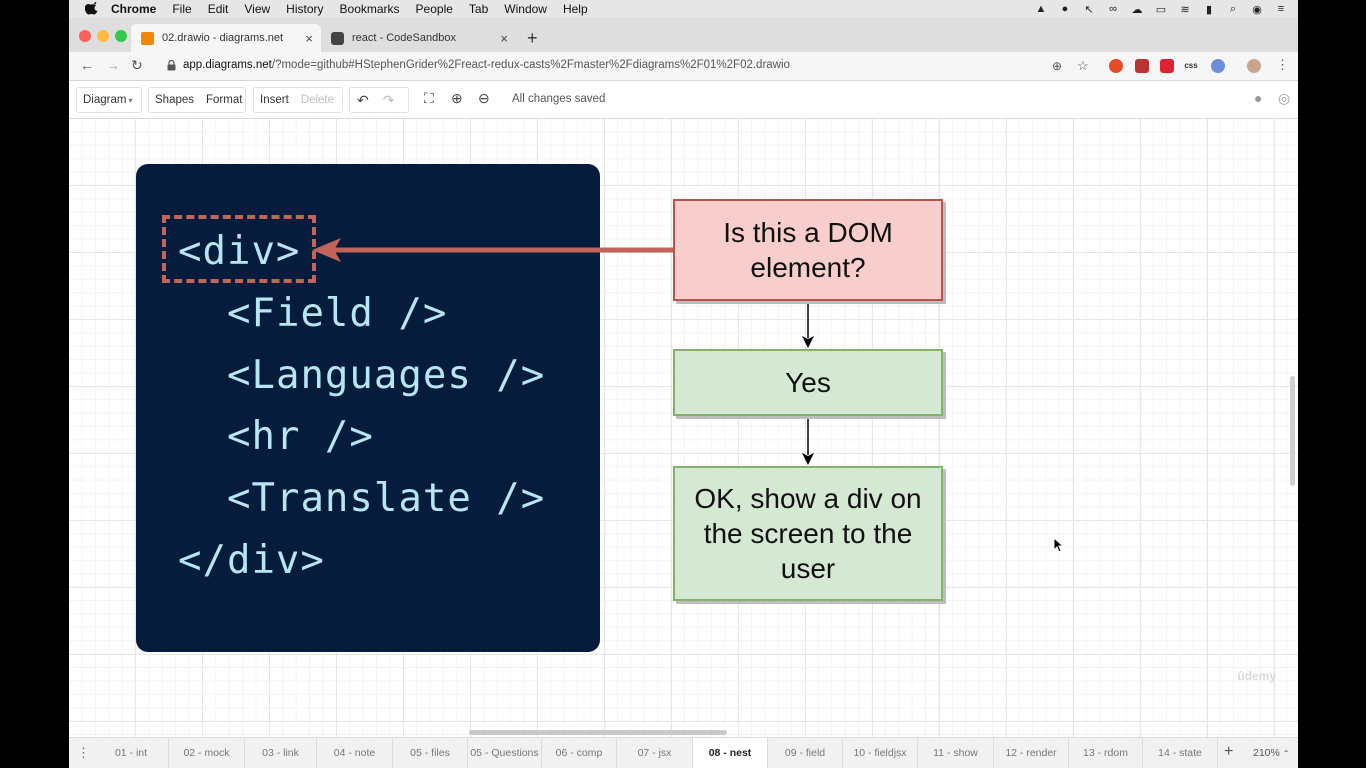  I want to click on user-icon: ●, so click(1258, 98).